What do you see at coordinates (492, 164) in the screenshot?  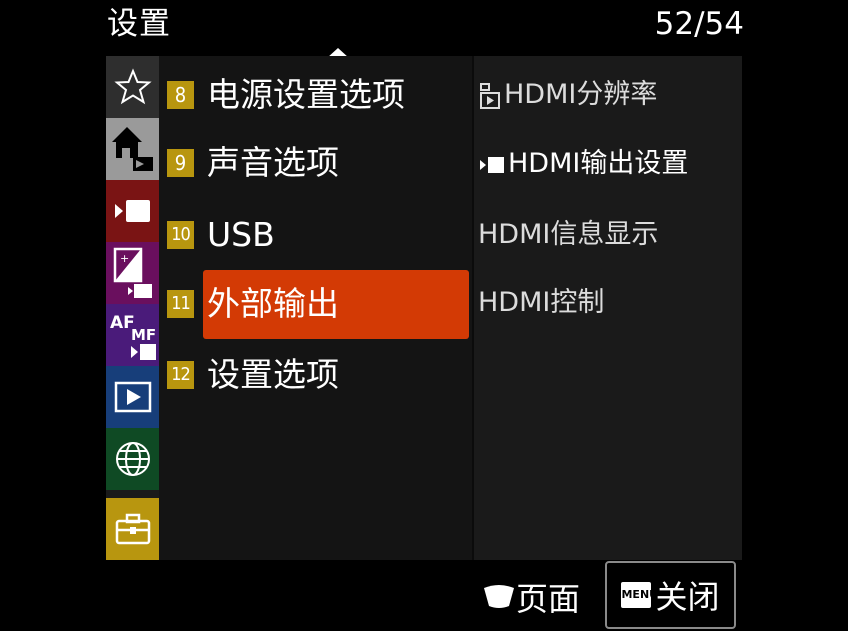 I see `movie-record-icon` at bounding box center [492, 164].